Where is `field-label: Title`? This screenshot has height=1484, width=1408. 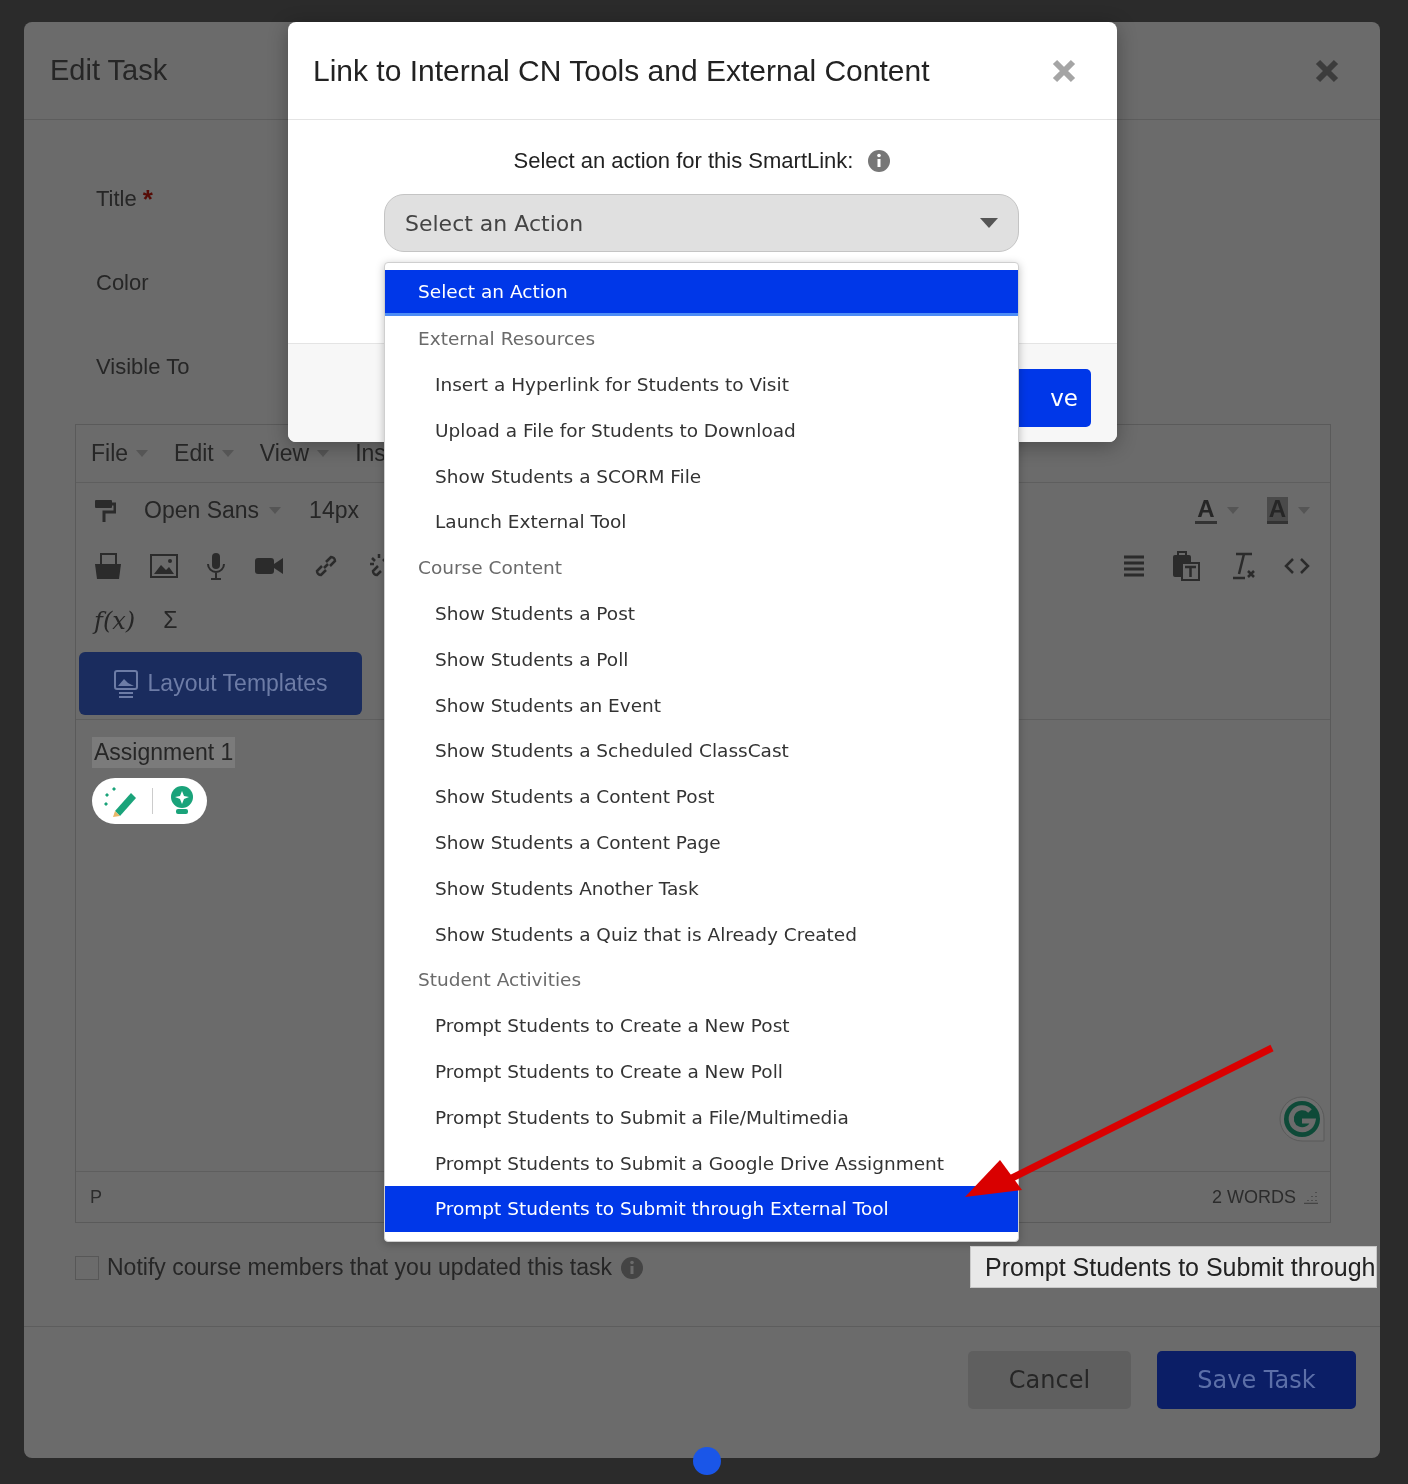 field-label: Title is located at coordinates (116, 199).